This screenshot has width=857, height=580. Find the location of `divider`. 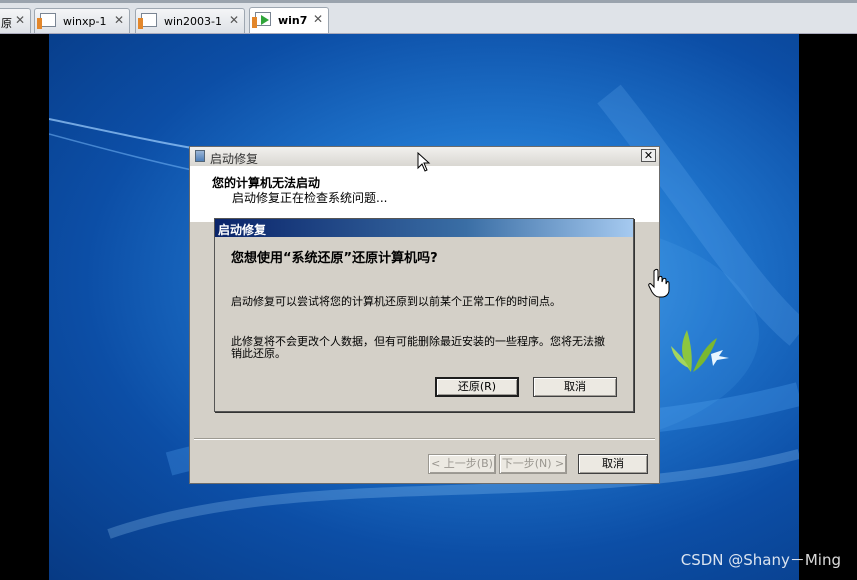

divider is located at coordinates (424, 439).